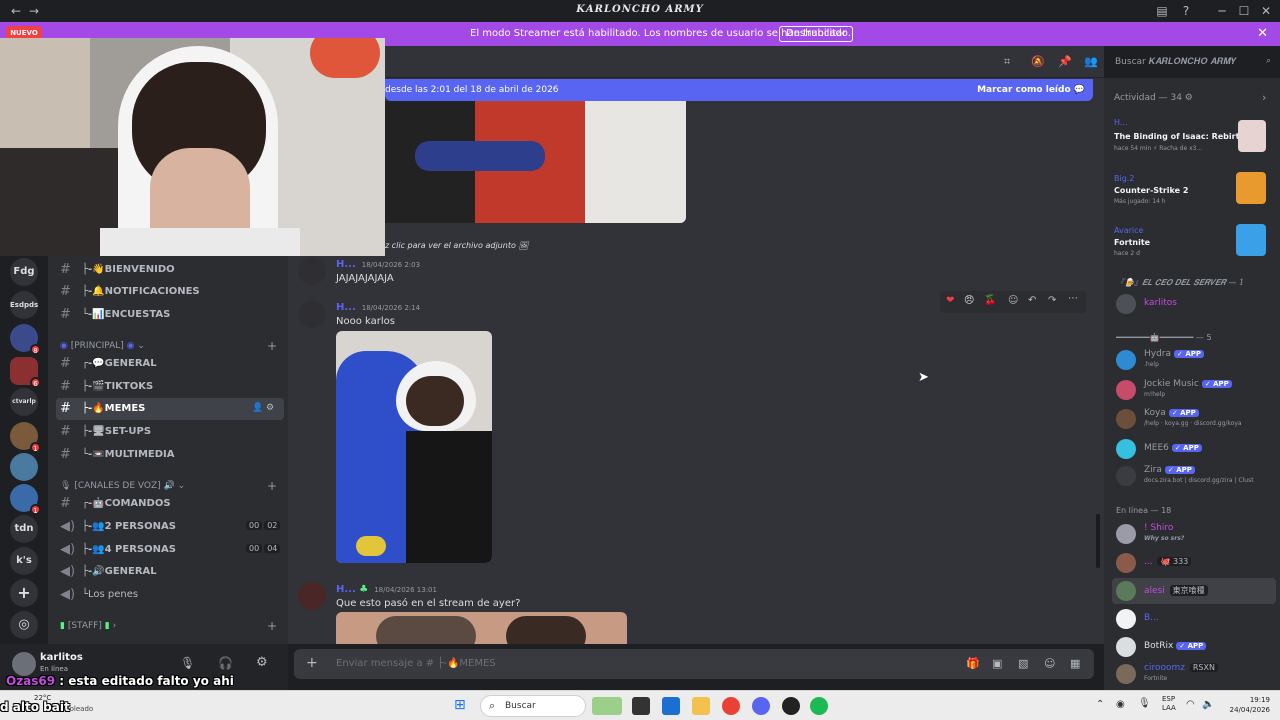 This screenshot has width=1280, height=720. I want to click on chrome-icon, so click(731, 706).